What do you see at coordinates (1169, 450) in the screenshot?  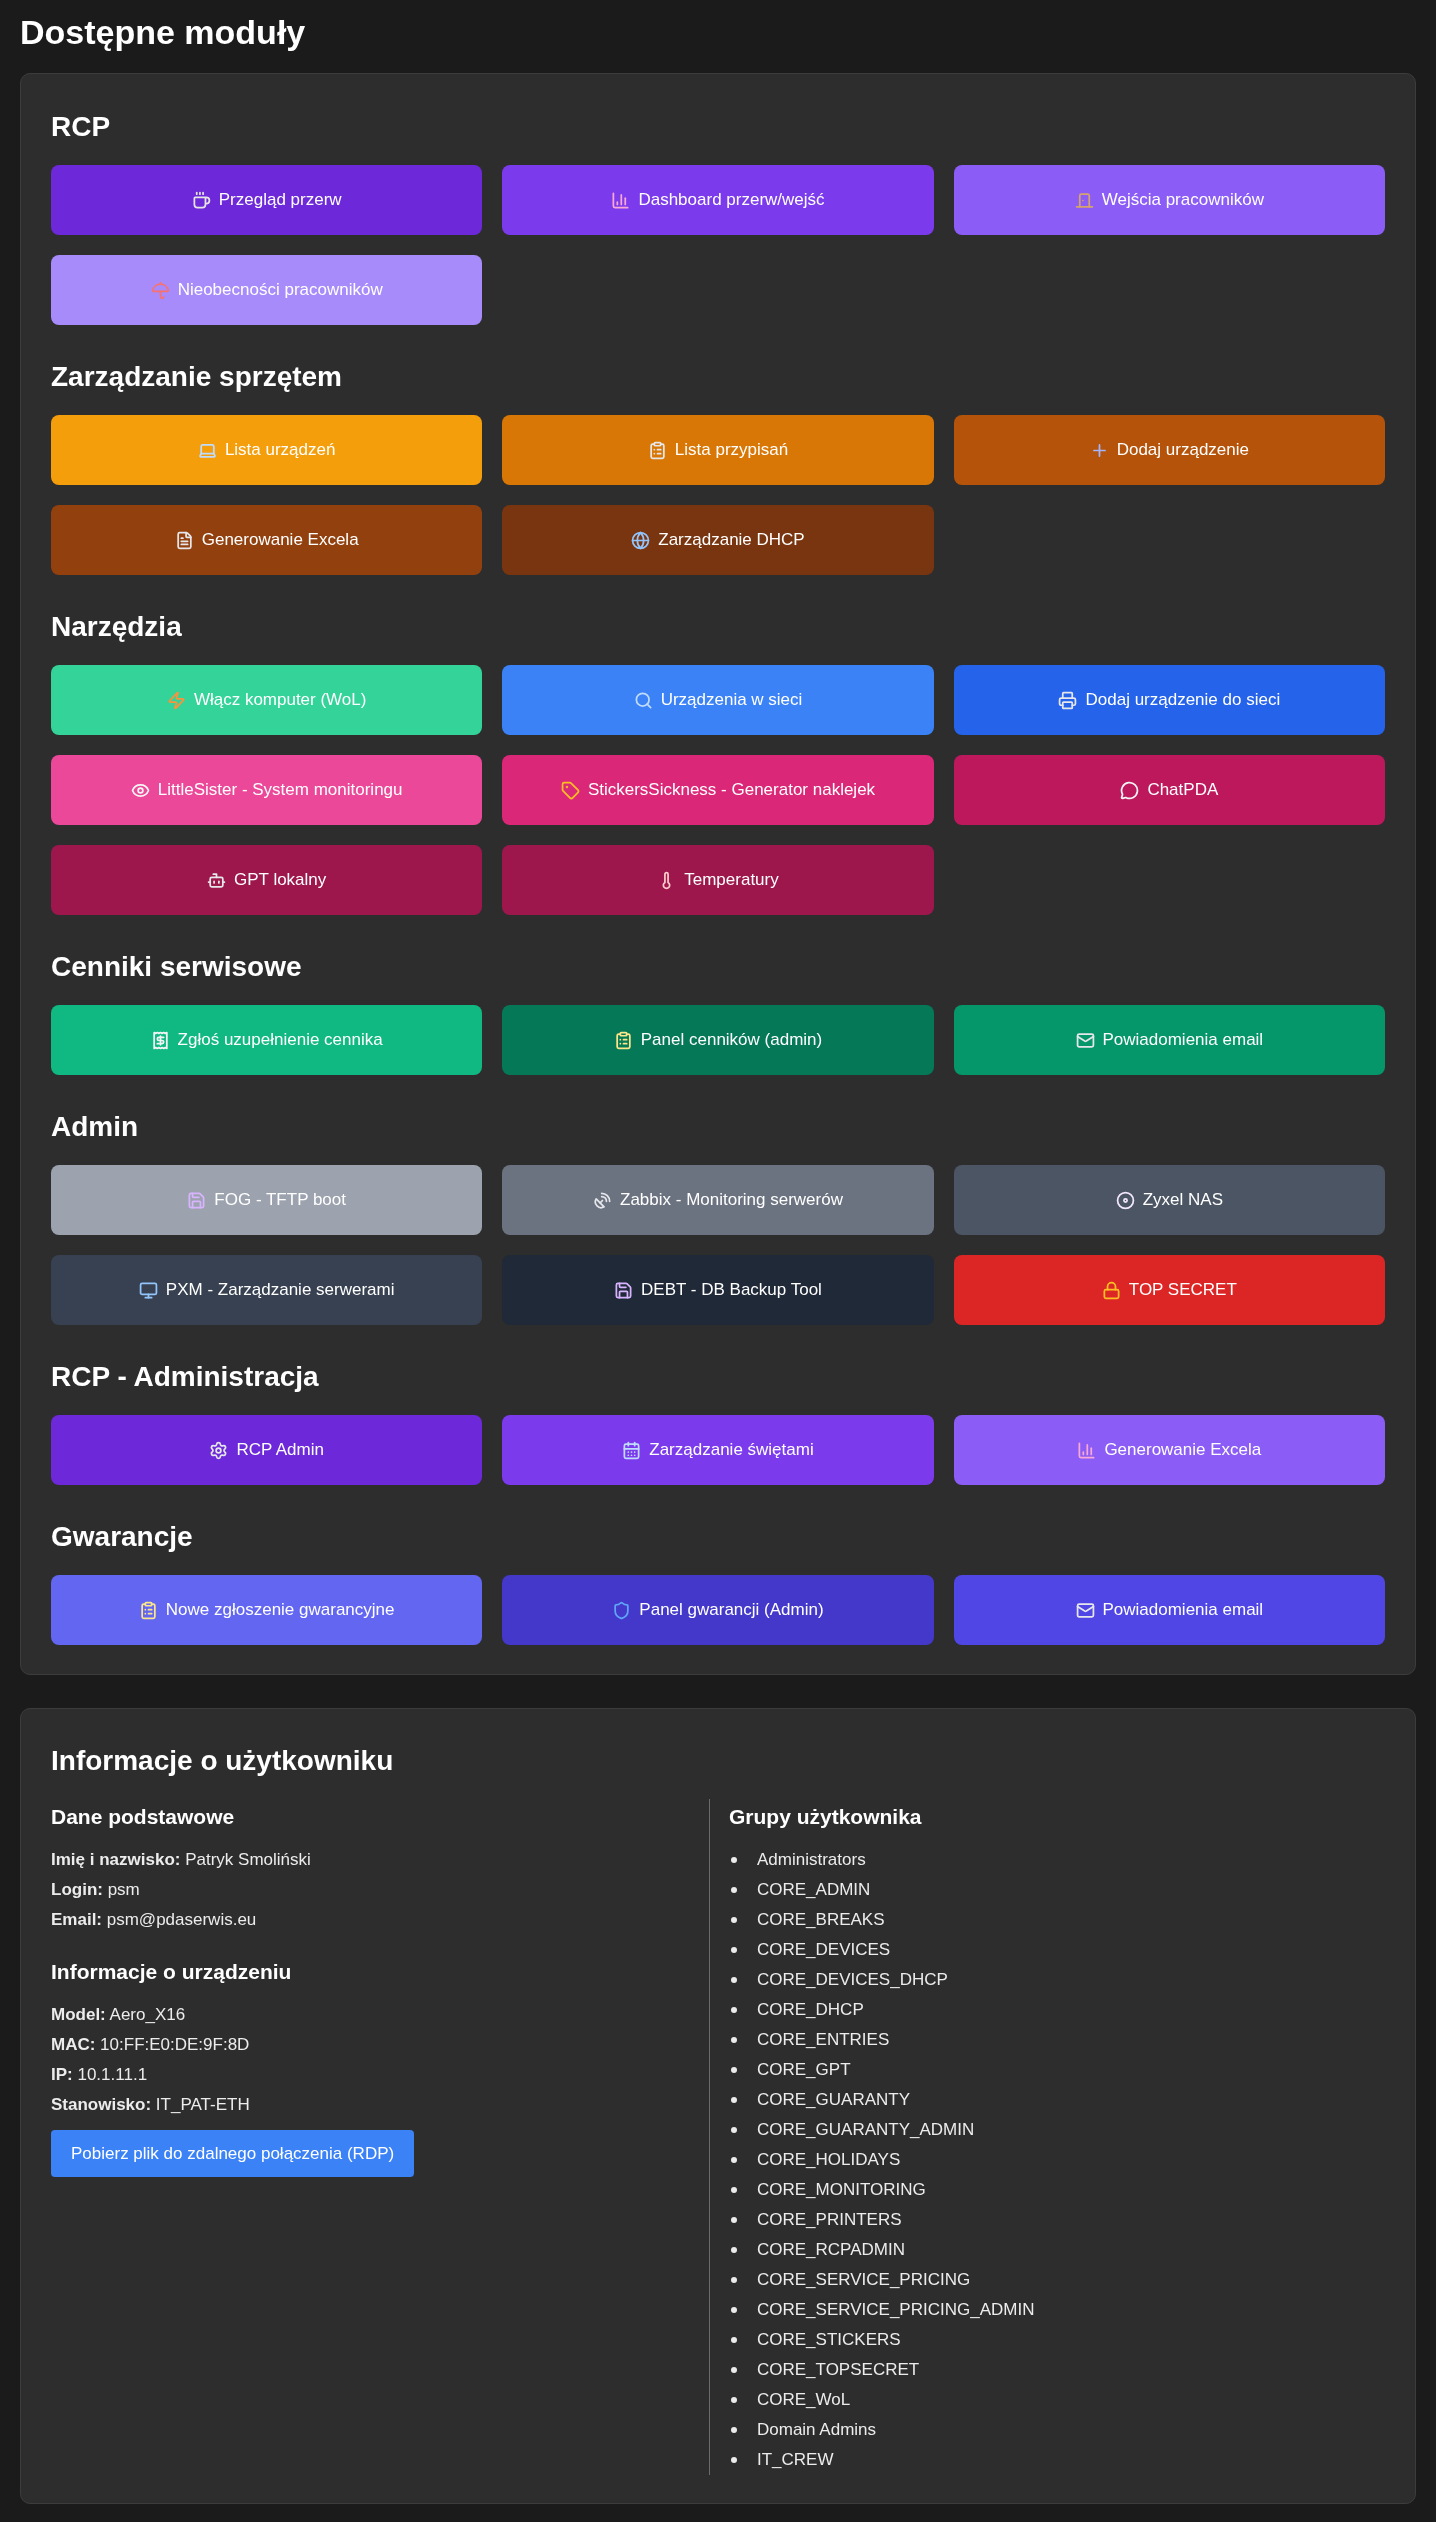 I see `module-button: Dodaj urządzenie` at bounding box center [1169, 450].